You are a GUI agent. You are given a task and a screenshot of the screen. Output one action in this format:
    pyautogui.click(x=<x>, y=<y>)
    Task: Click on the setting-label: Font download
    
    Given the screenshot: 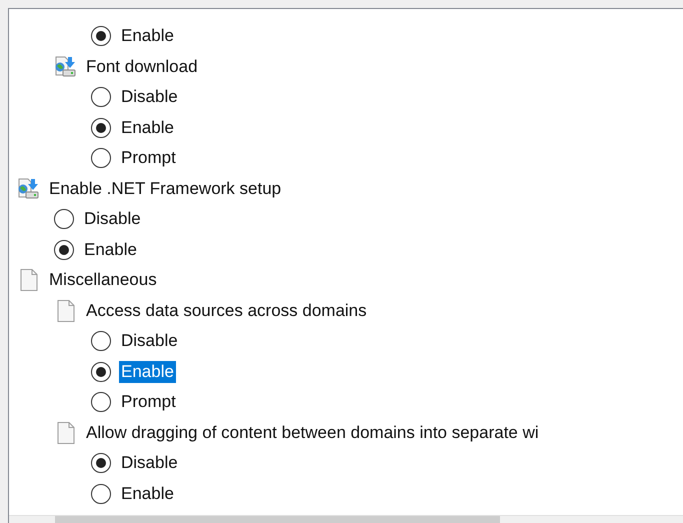 What is the action you would take?
    pyautogui.click(x=142, y=67)
    